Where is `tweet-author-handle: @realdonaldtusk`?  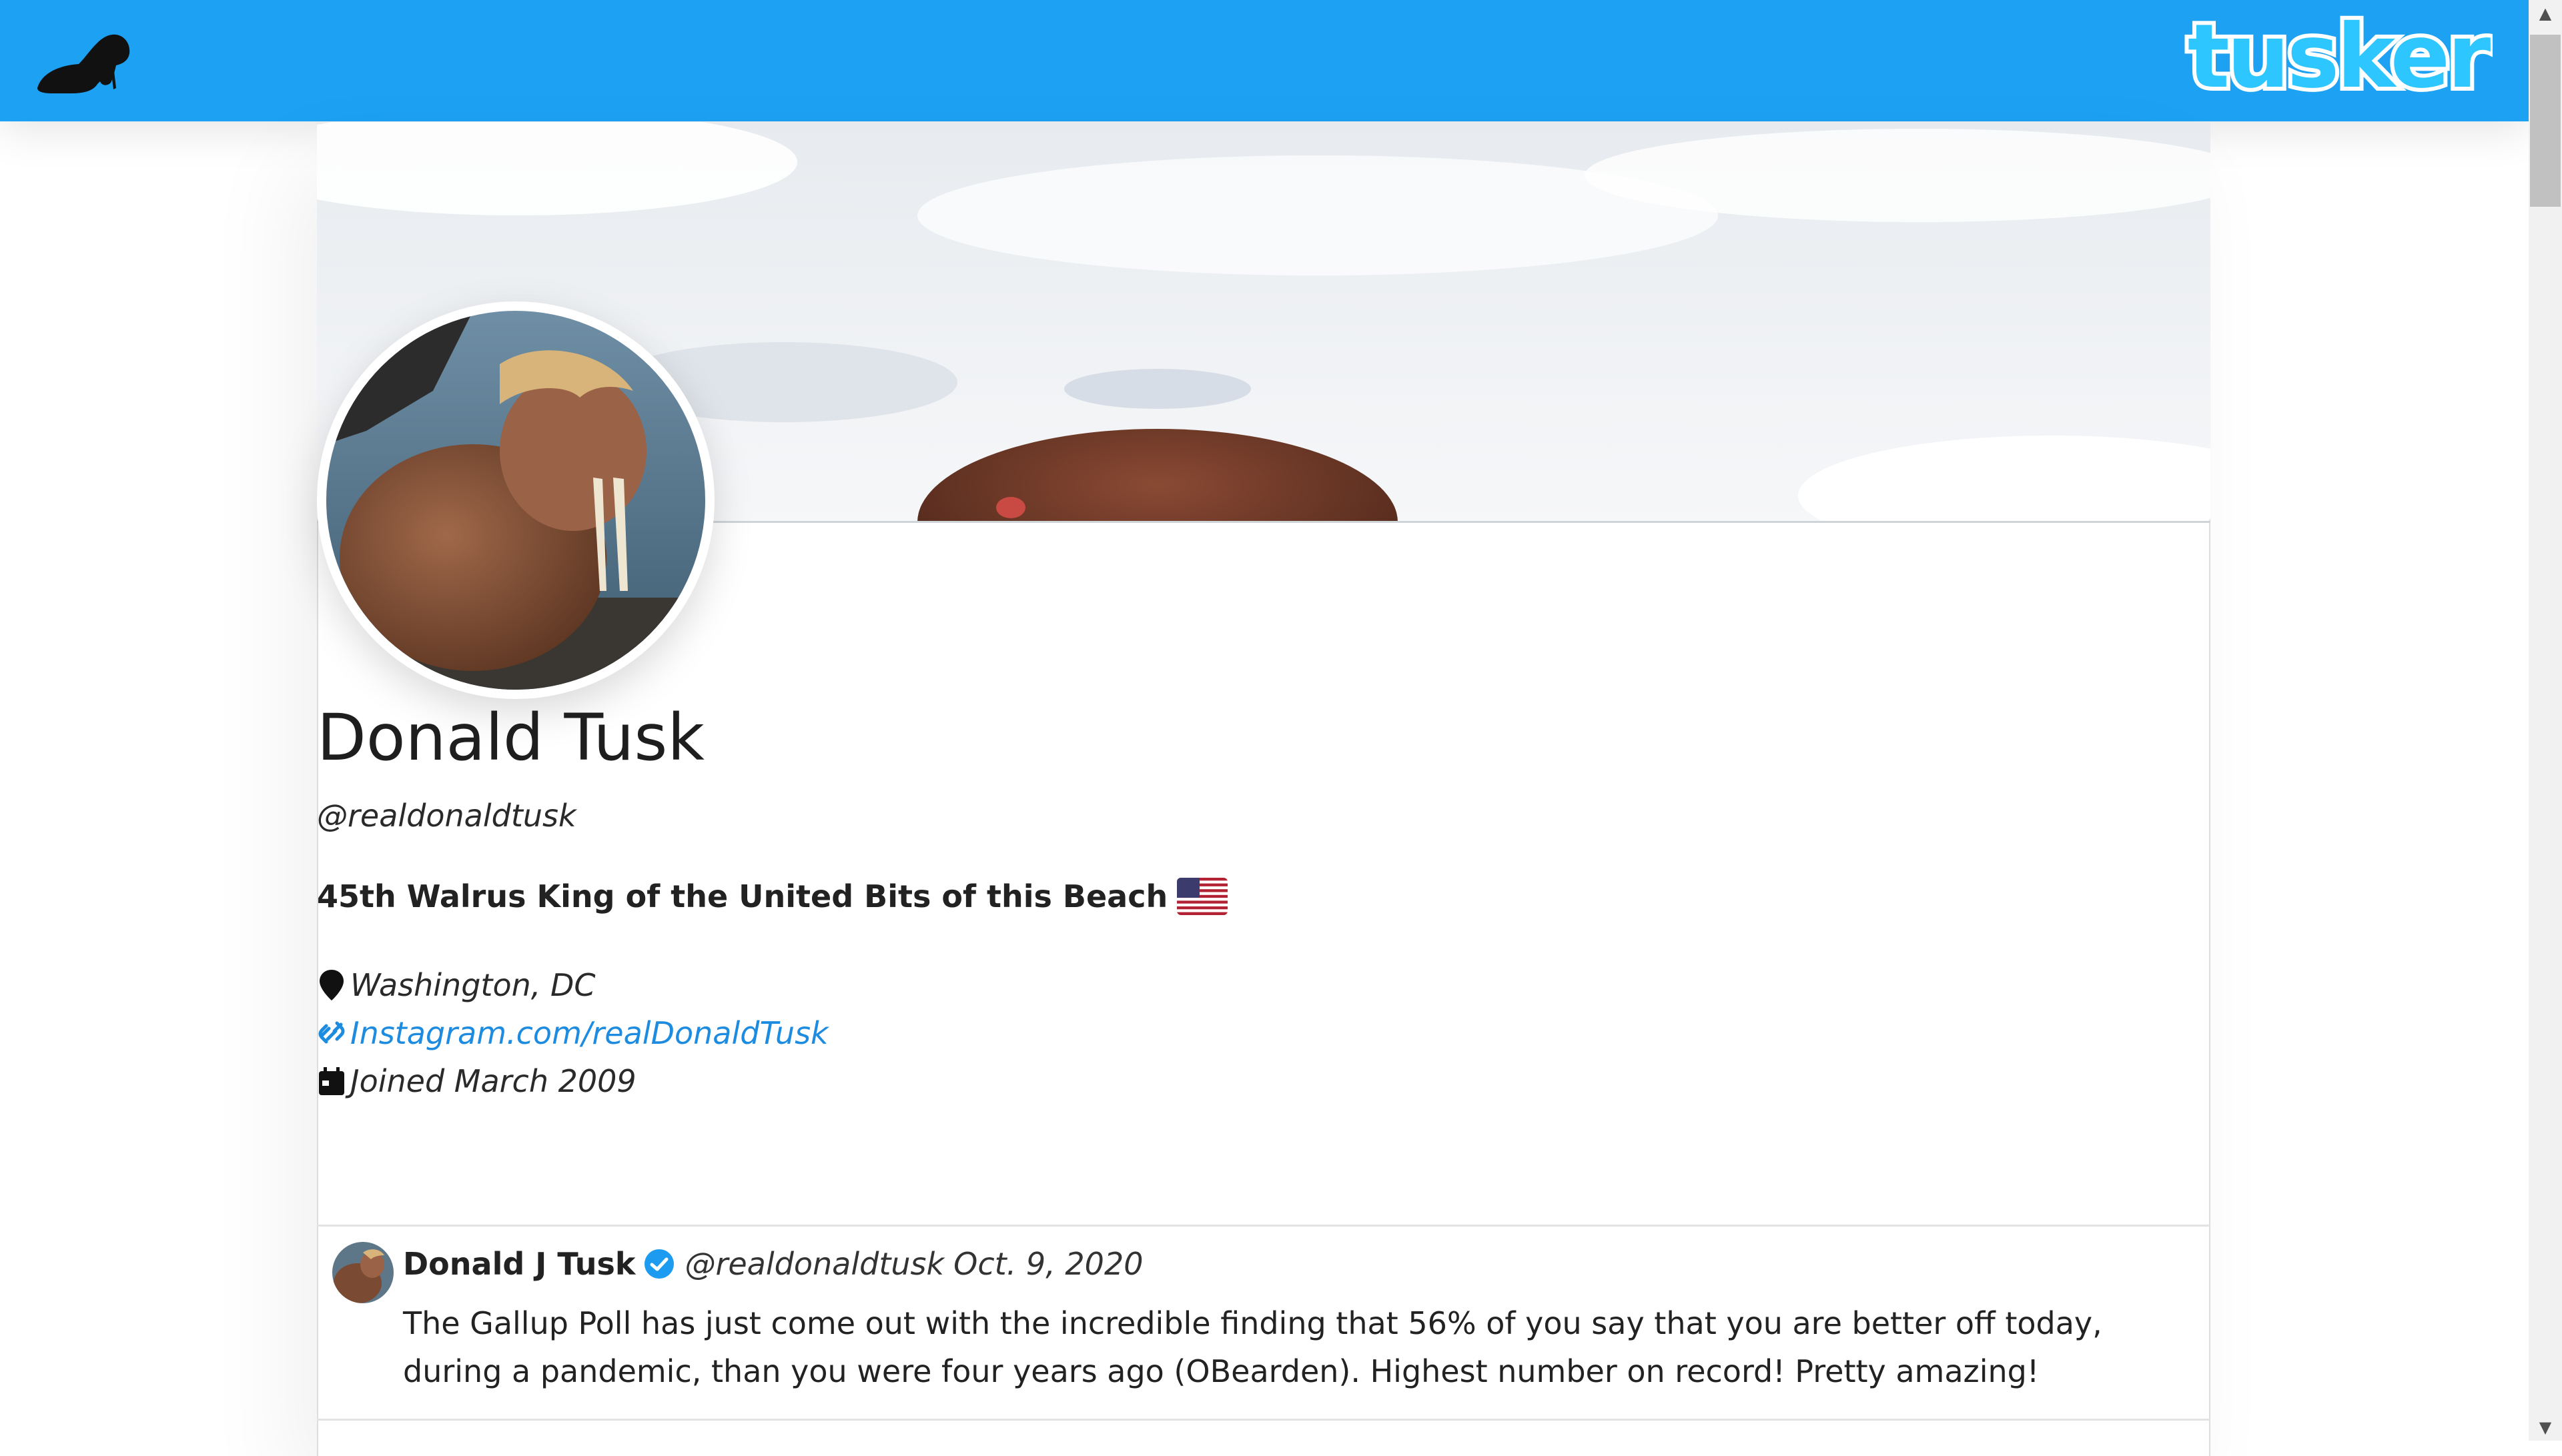
tweet-author-handle: @realdonaldtusk is located at coordinates (815, 1264).